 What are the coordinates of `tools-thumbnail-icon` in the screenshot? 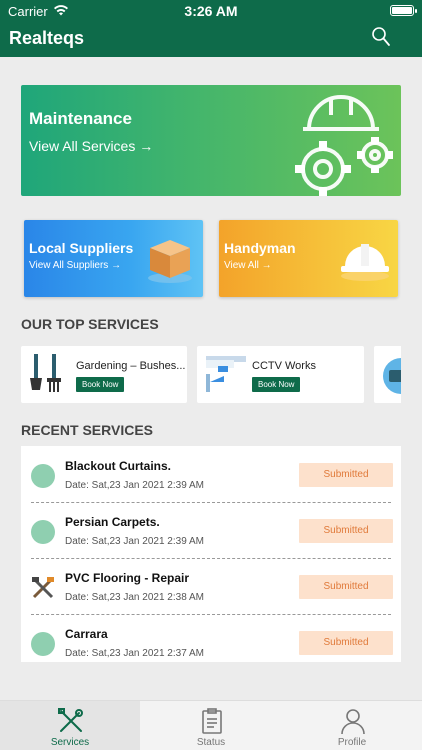 It's located at (43, 588).